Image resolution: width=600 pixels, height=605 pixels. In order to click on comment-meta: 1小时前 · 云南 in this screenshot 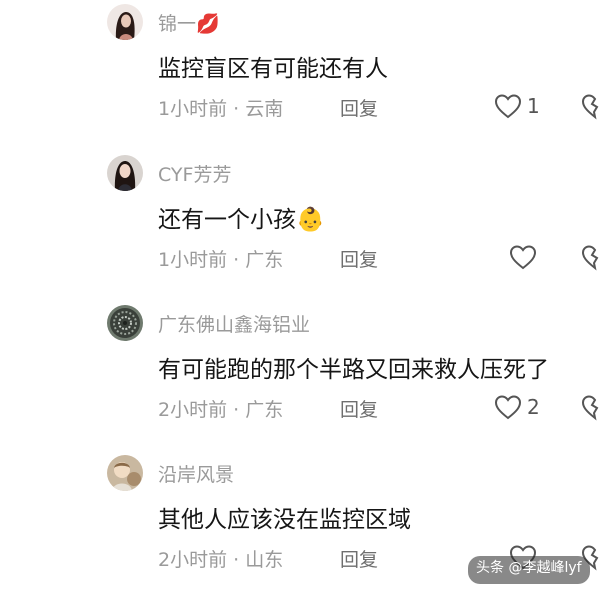, I will do `click(220, 107)`.